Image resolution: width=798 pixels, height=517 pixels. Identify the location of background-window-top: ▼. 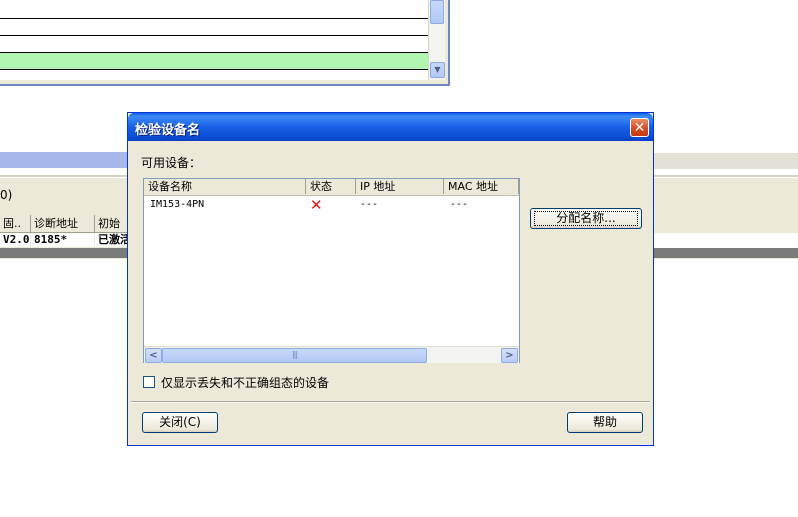
(225, 43).